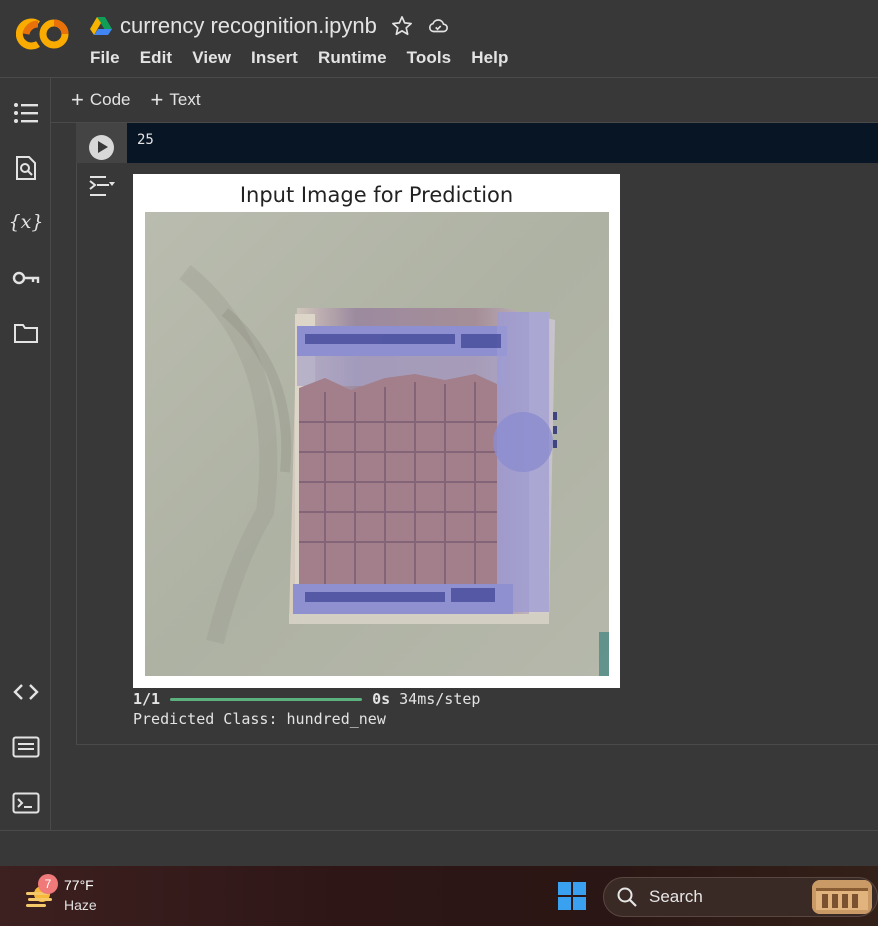  What do you see at coordinates (376, 195) in the screenshot?
I see `figure-title: Input Image for Prediction` at bounding box center [376, 195].